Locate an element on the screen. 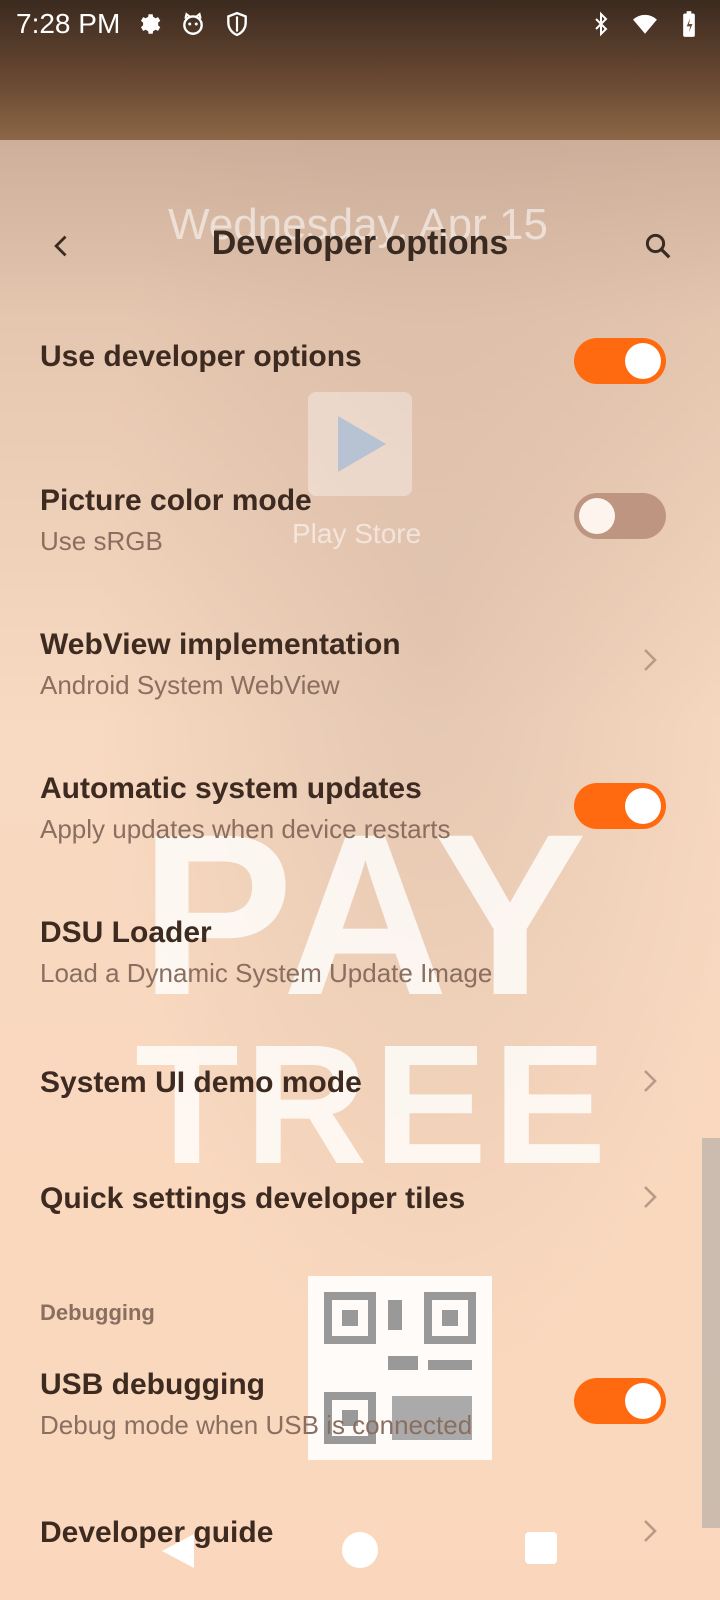 The width and height of the screenshot is (720, 1600). usb-debugging-toggle is located at coordinates (620, 1401).